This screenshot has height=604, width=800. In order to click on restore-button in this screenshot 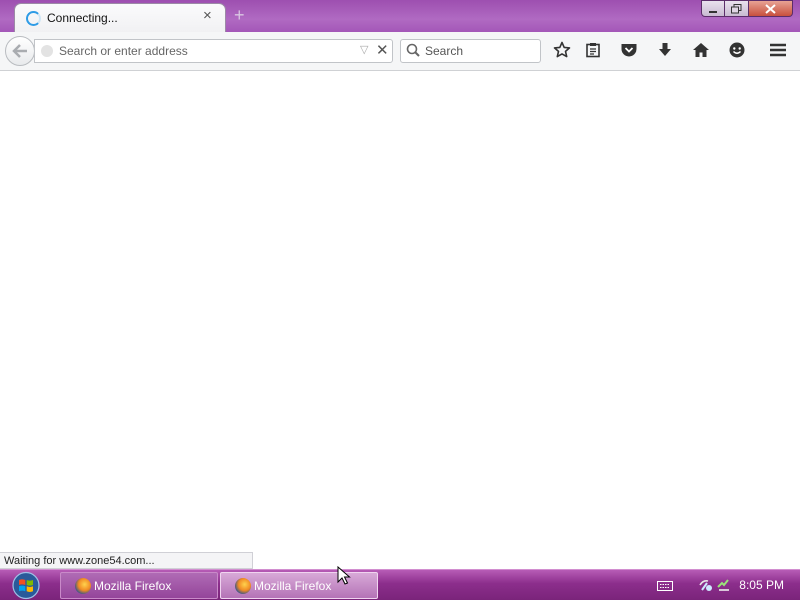, I will do `click(737, 8)`.